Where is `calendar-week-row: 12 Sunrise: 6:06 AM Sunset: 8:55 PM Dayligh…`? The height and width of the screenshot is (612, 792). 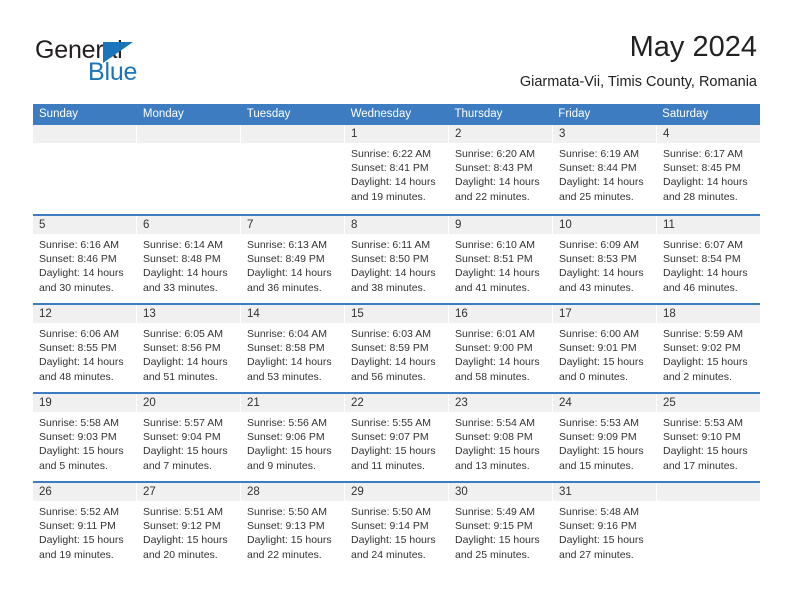 calendar-week-row: 12 Sunrise: 6:06 AM Sunset: 8:55 PM Dayligh… is located at coordinates (396, 347).